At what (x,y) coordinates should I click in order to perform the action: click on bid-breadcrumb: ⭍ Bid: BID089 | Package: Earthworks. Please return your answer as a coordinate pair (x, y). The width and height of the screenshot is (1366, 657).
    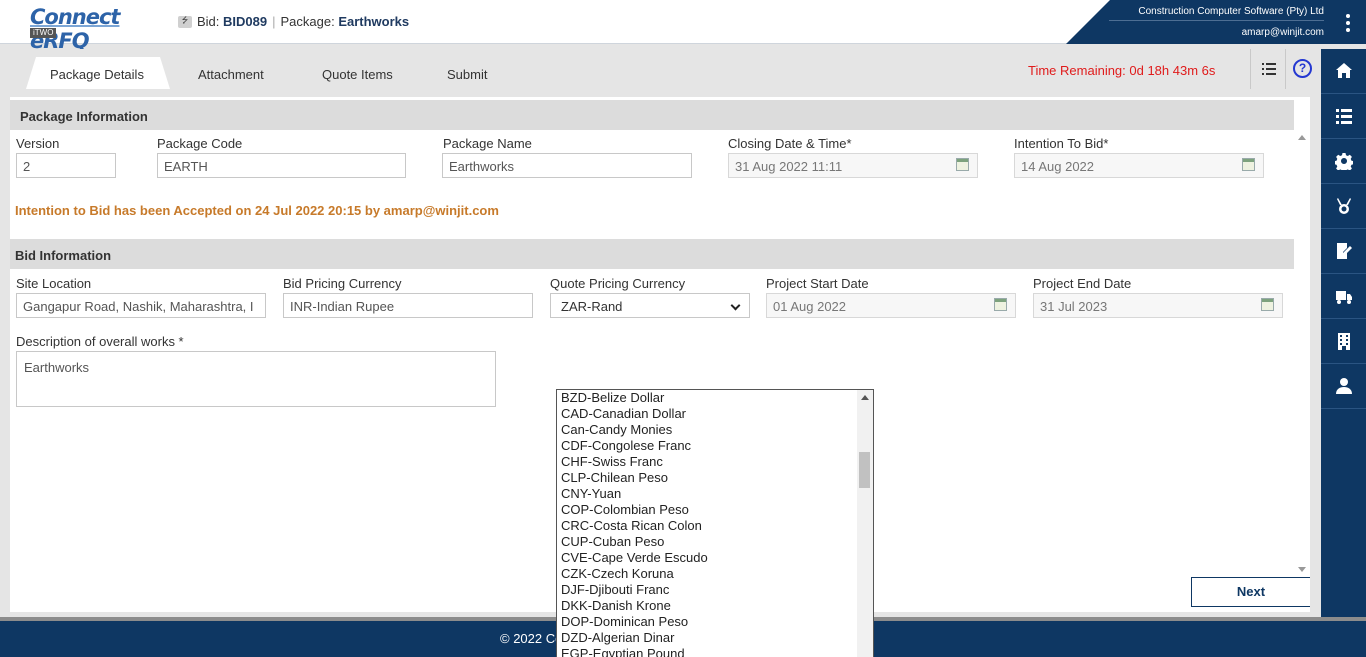
    Looking at the image, I should click on (293, 21).